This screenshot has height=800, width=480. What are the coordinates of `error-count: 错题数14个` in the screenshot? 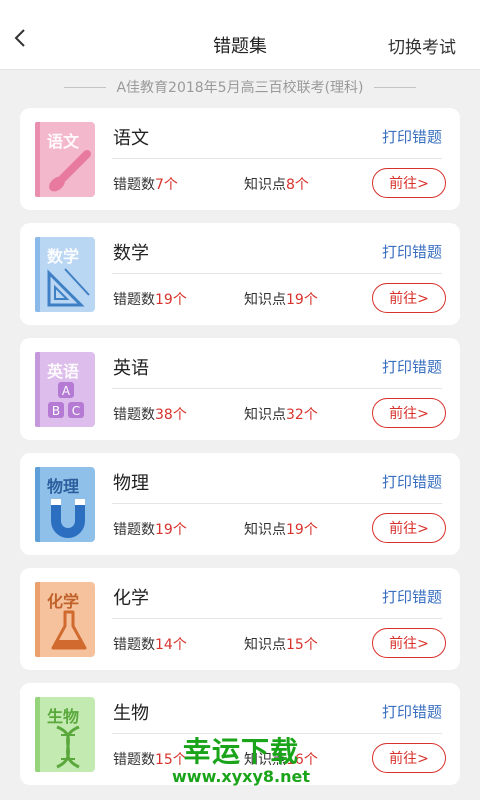 It's located at (150, 645).